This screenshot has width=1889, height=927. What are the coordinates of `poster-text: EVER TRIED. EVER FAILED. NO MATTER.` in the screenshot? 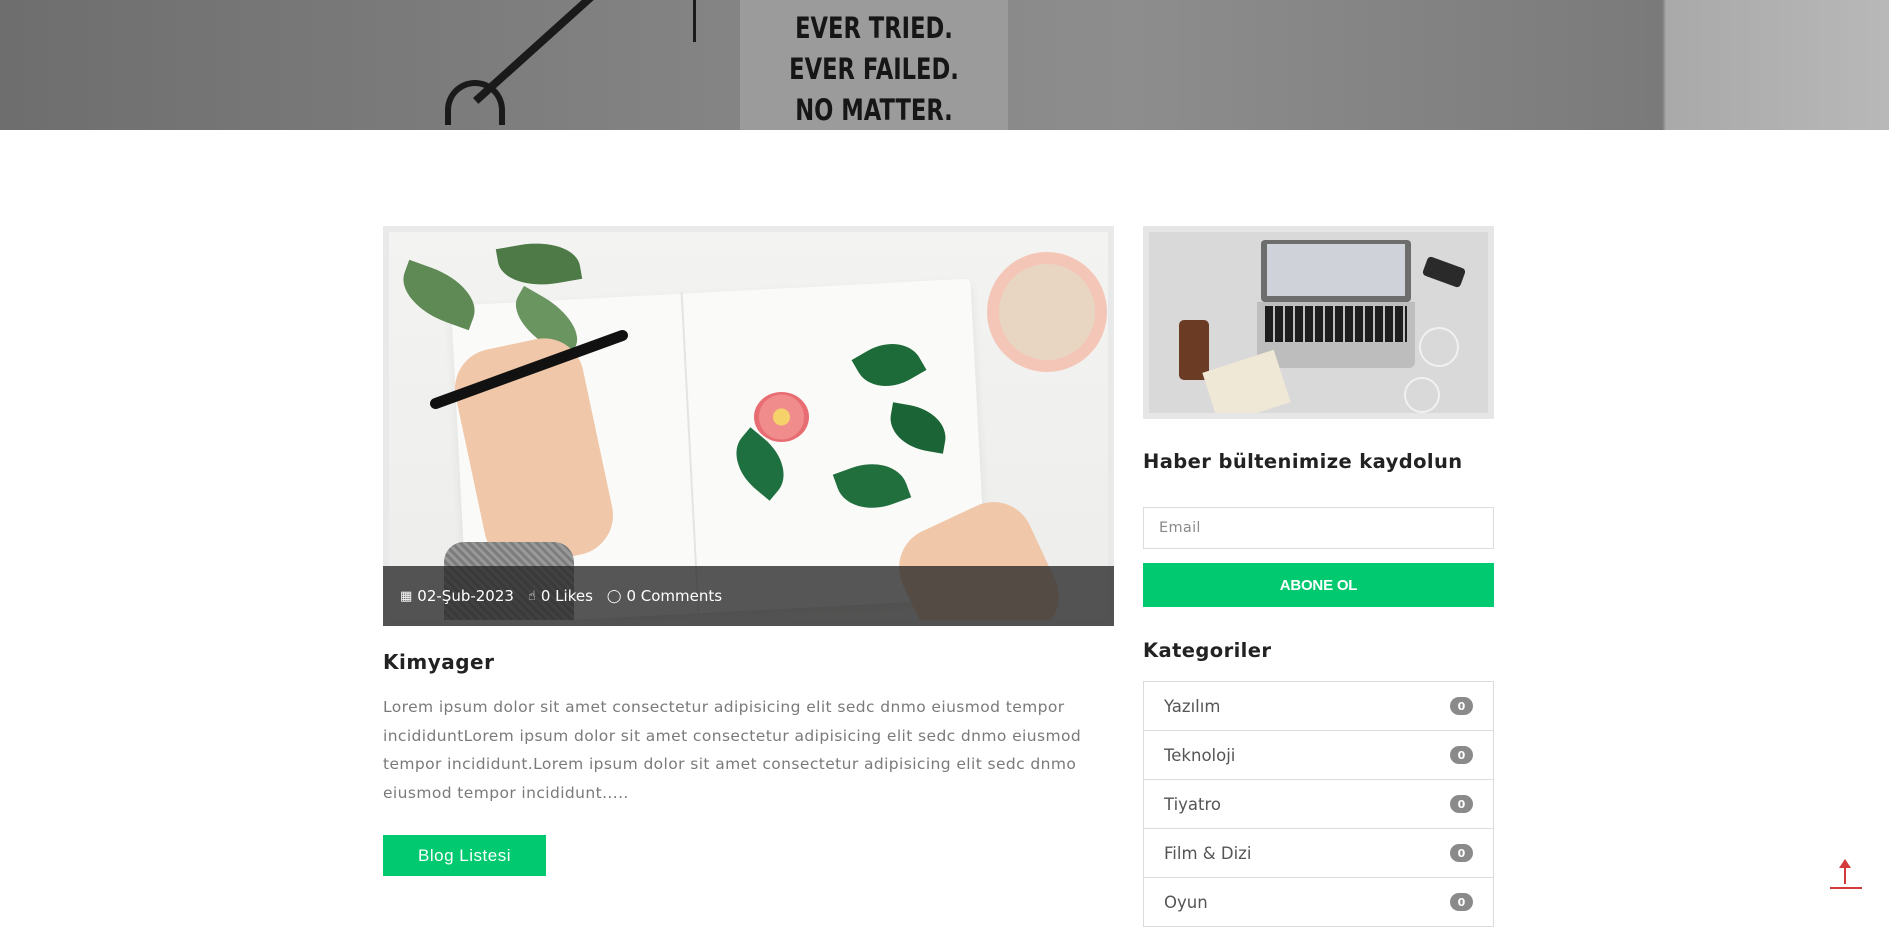 It's located at (873, 69).